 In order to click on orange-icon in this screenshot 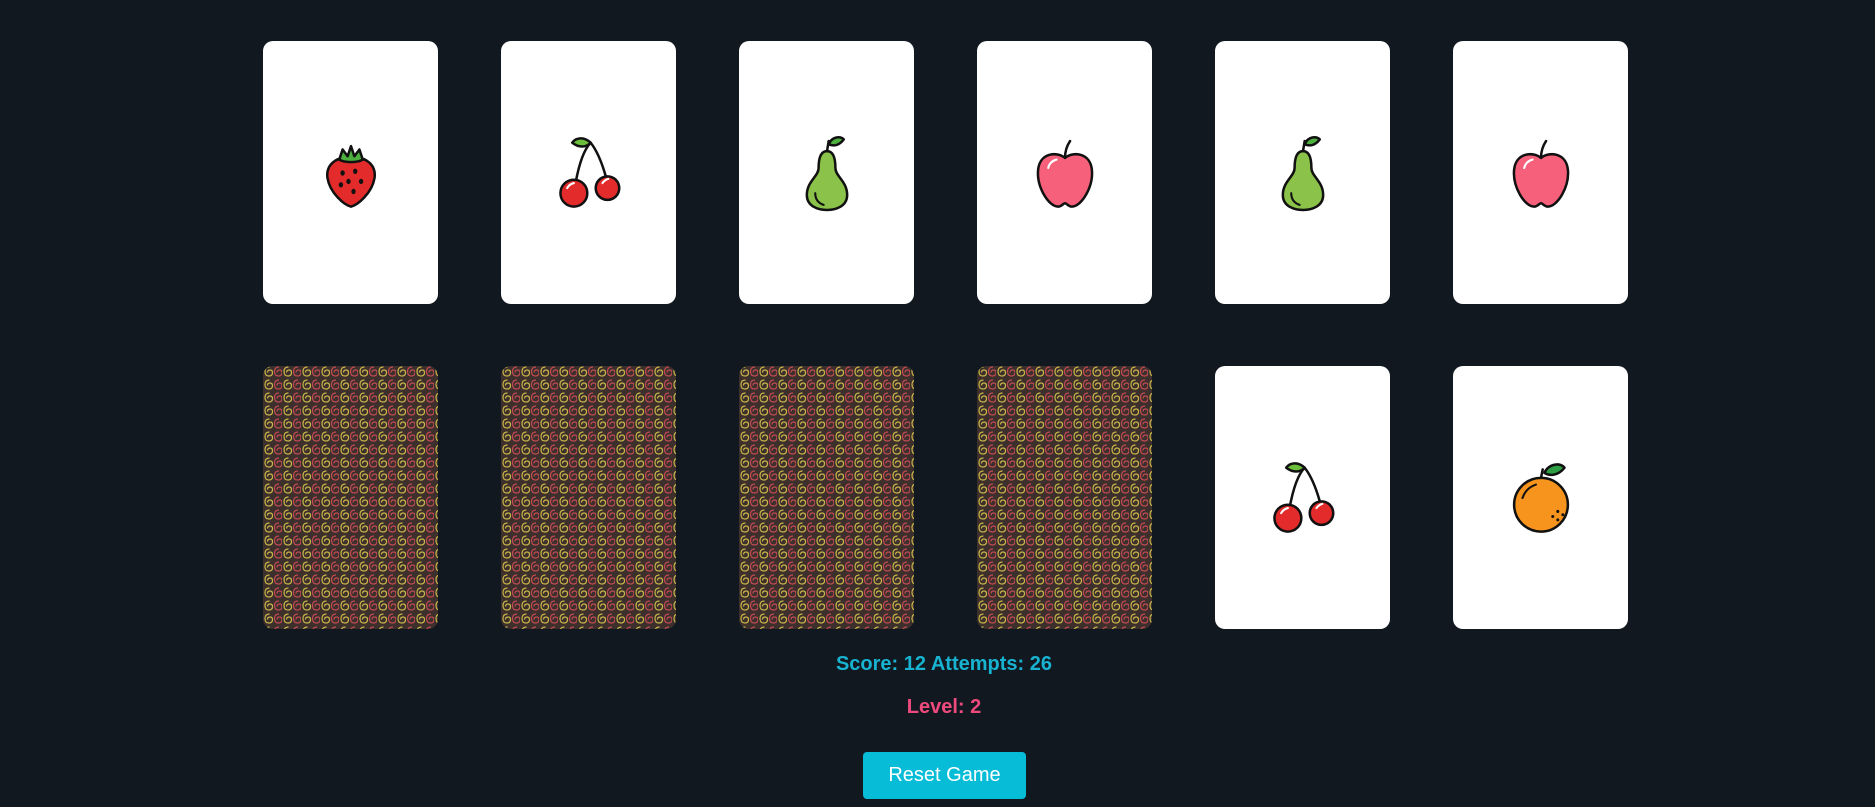, I will do `click(1540, 497)`.